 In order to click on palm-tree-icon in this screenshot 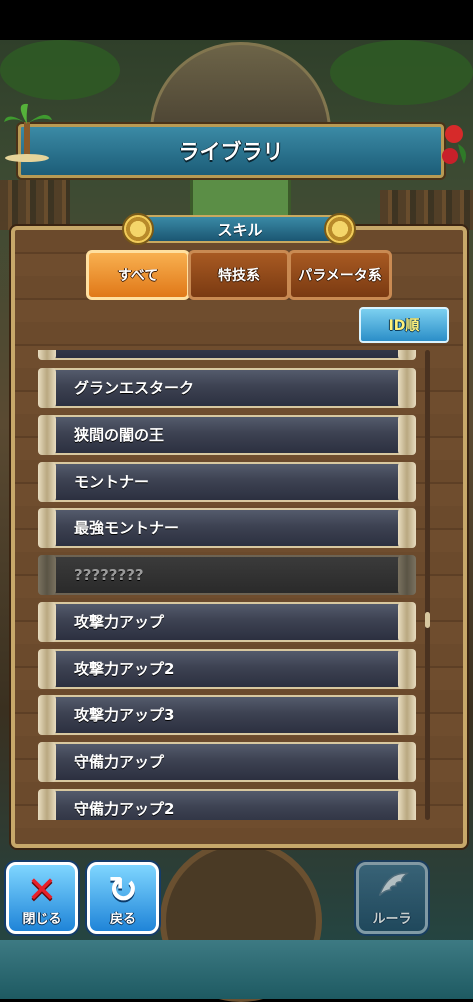, I will do `click(28, 132)`.